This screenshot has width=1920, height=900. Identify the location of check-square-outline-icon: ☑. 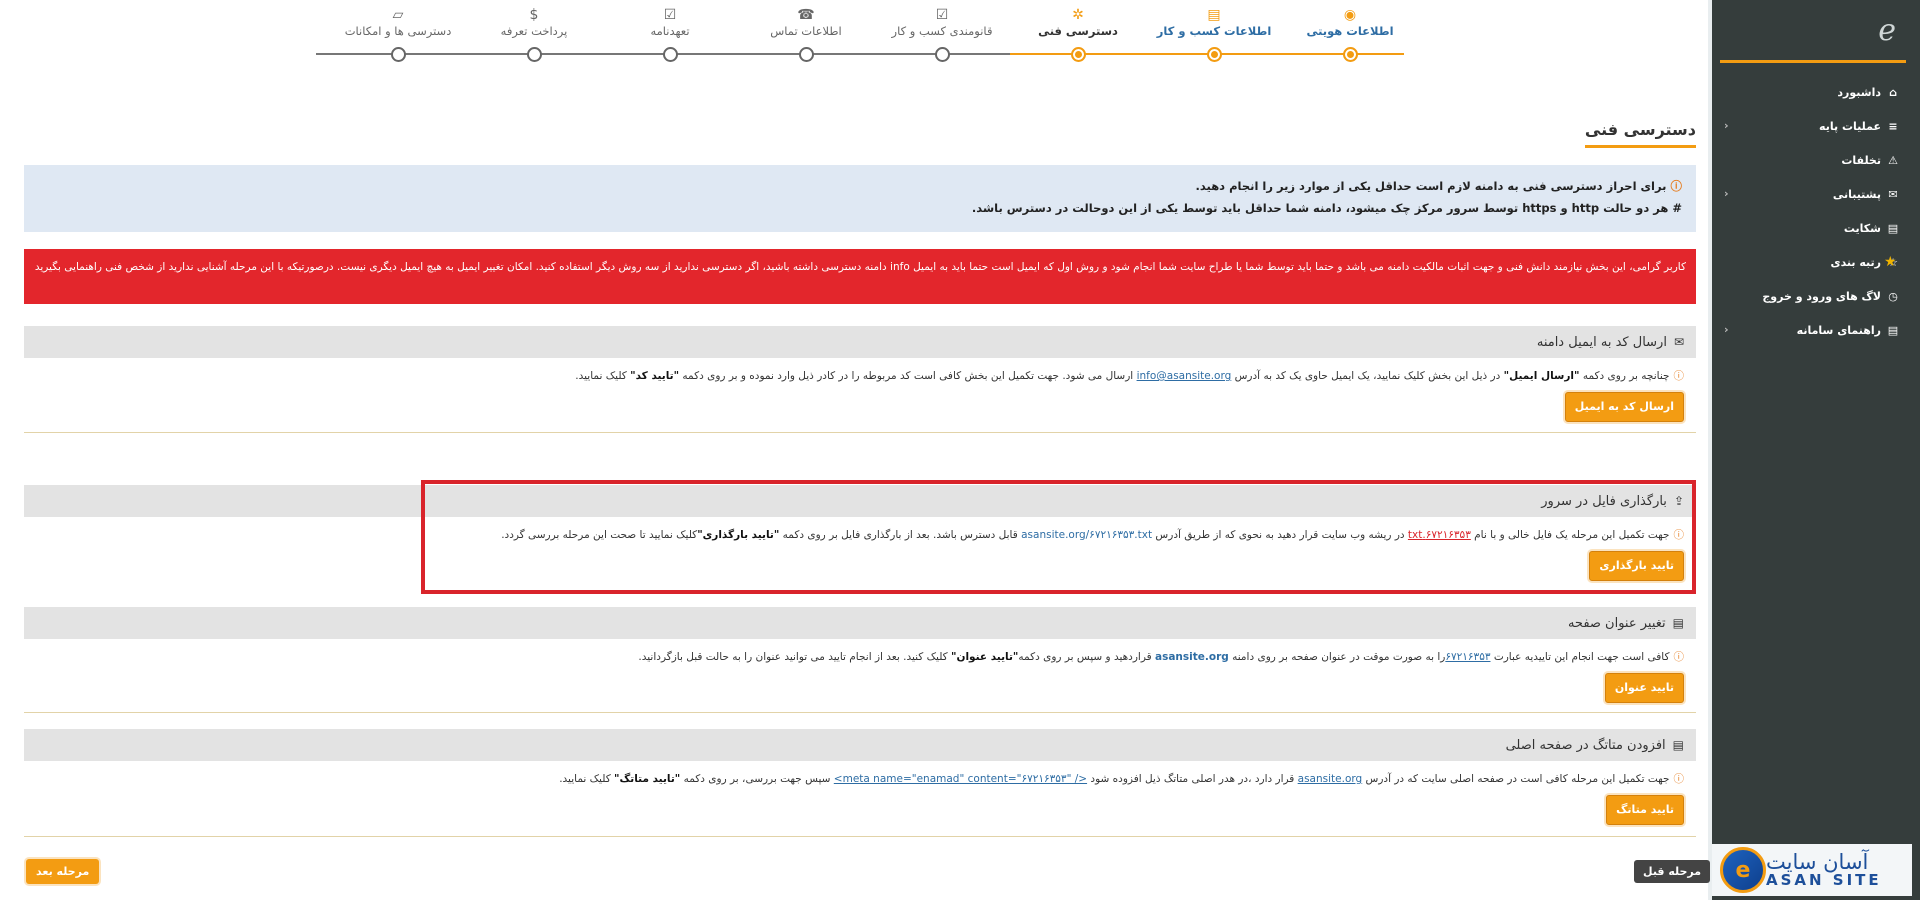
(670, 15).